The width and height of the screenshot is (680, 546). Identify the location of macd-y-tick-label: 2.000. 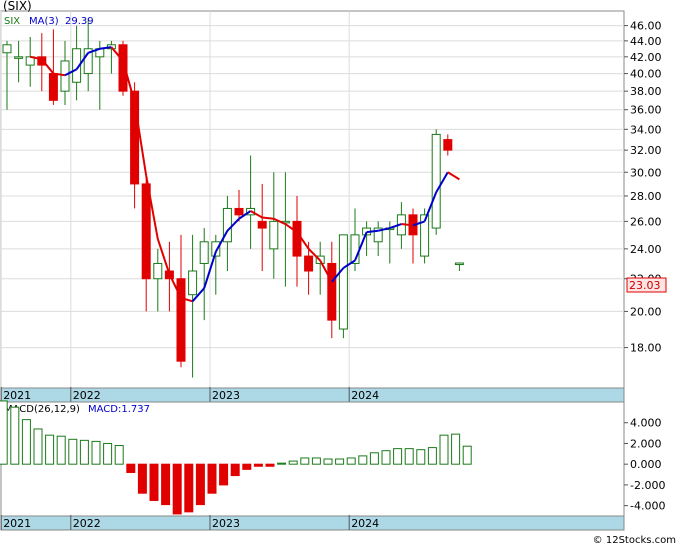
(646, 443).